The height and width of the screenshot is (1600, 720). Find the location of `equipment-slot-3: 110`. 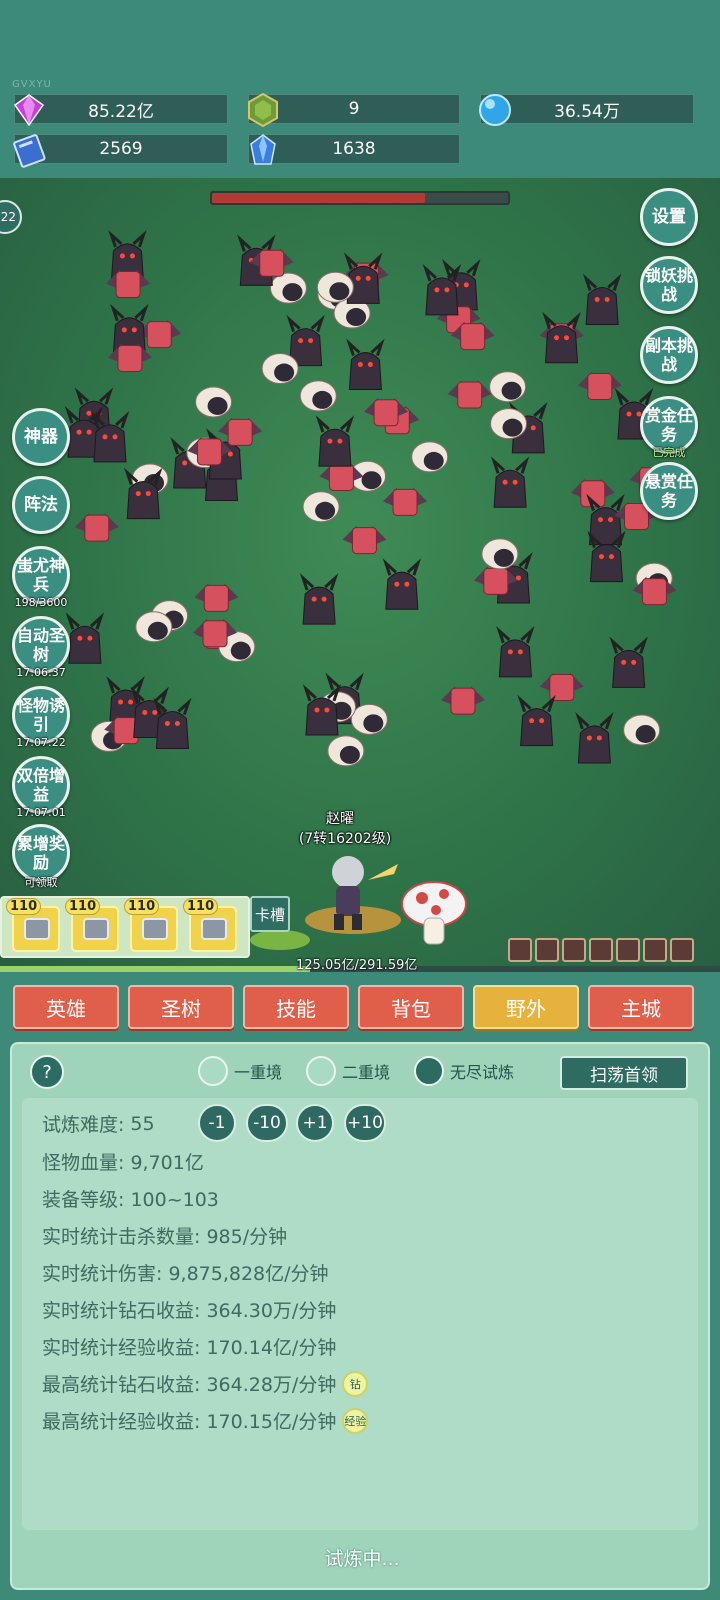

equipment-slot-3: 110 is located at coordinates (210, 925).